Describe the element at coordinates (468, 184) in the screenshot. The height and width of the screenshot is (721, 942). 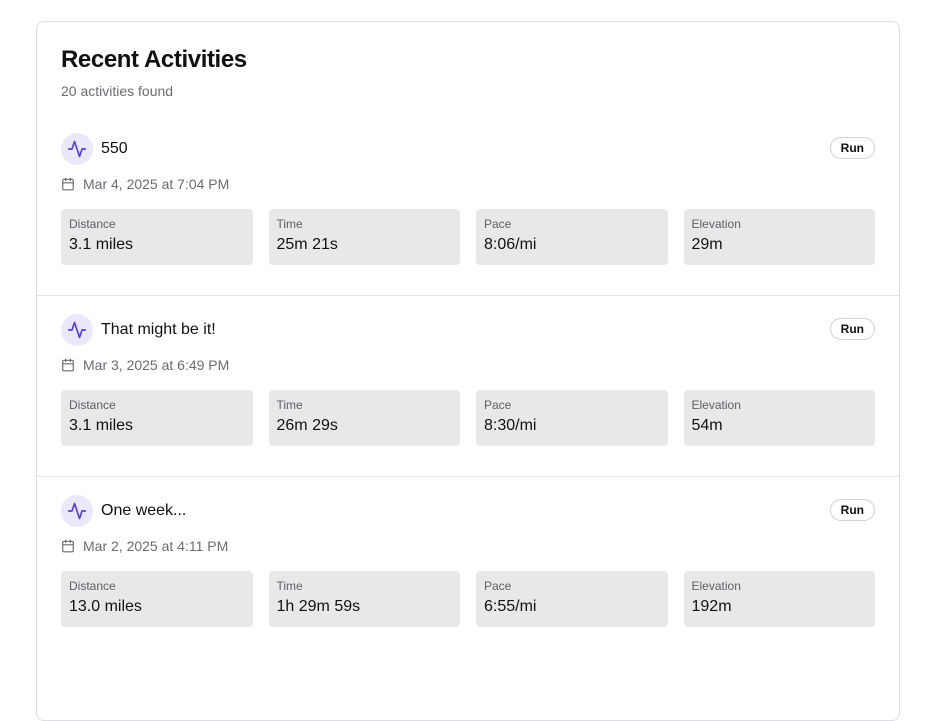
I see `activity-date-row: Mar 4, 2025 at 7:04 PM` at that location.